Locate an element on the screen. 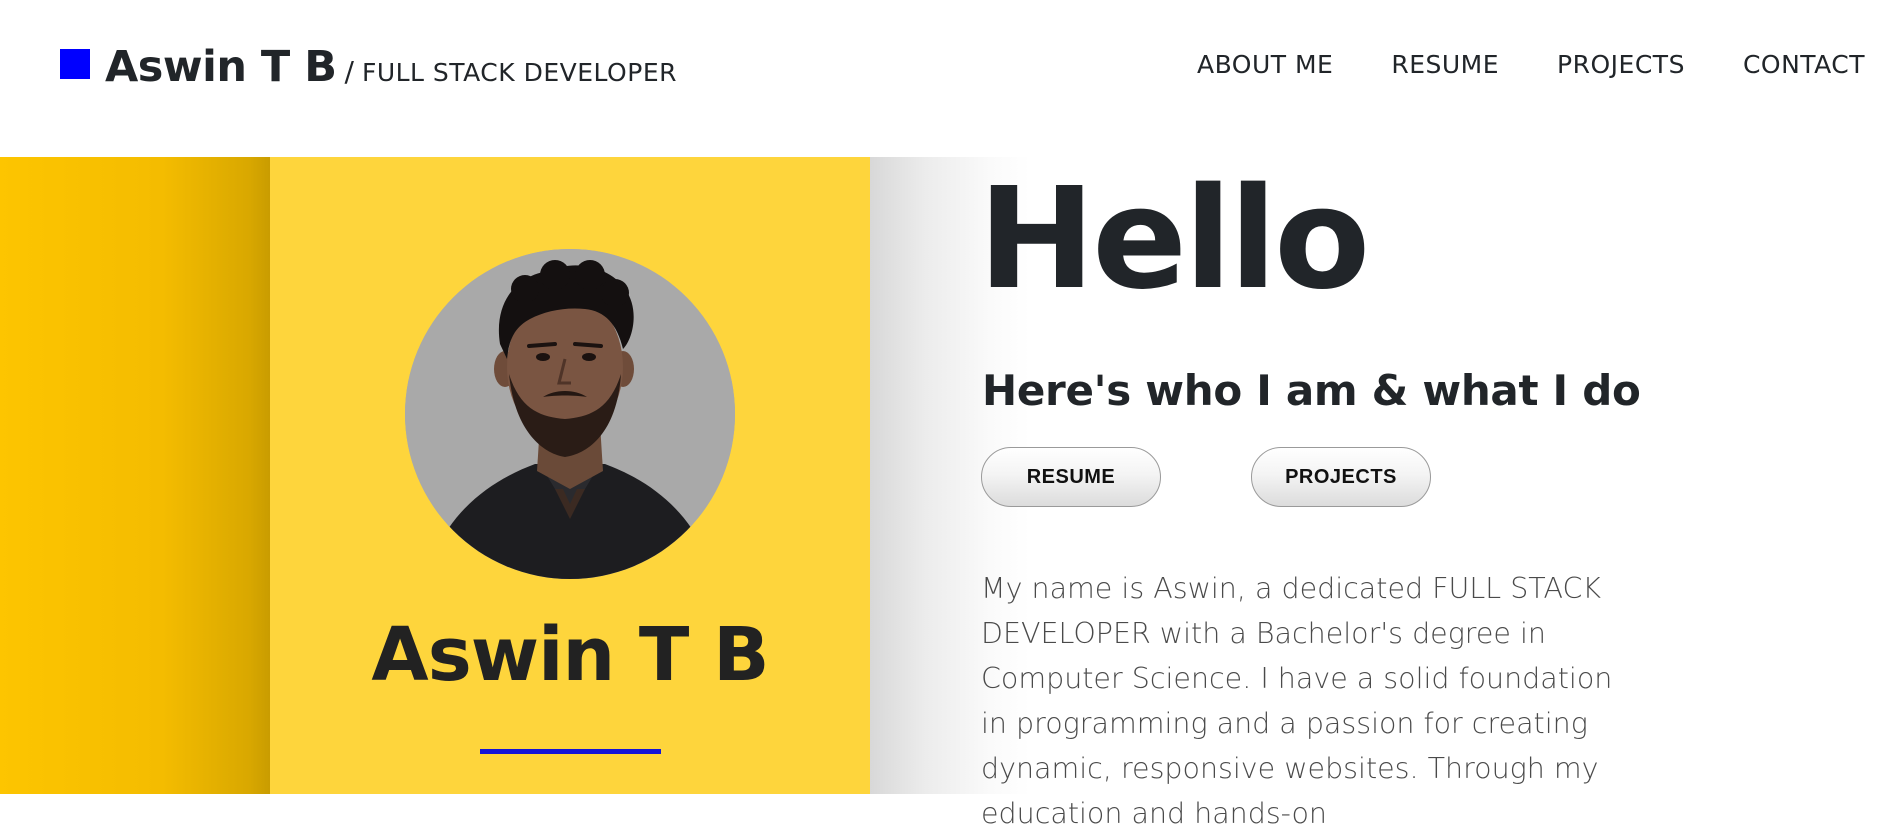 The image size is (1885, 836). brand-name: Aswin T B is located at coordinates (221, 67).